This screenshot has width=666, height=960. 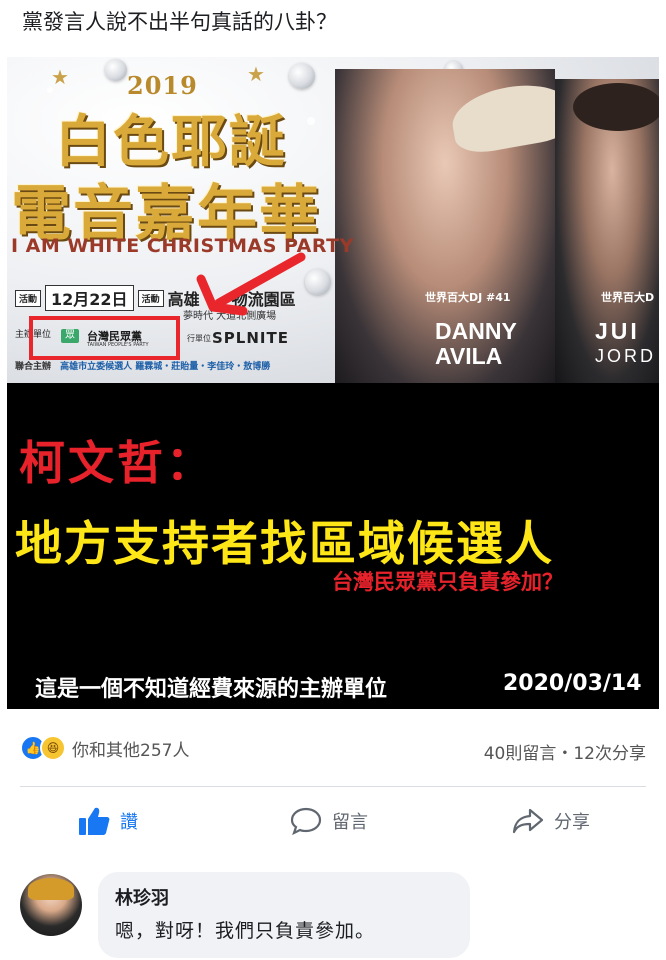 I want to click on like-button: 讚, so click(x=108, y=821).